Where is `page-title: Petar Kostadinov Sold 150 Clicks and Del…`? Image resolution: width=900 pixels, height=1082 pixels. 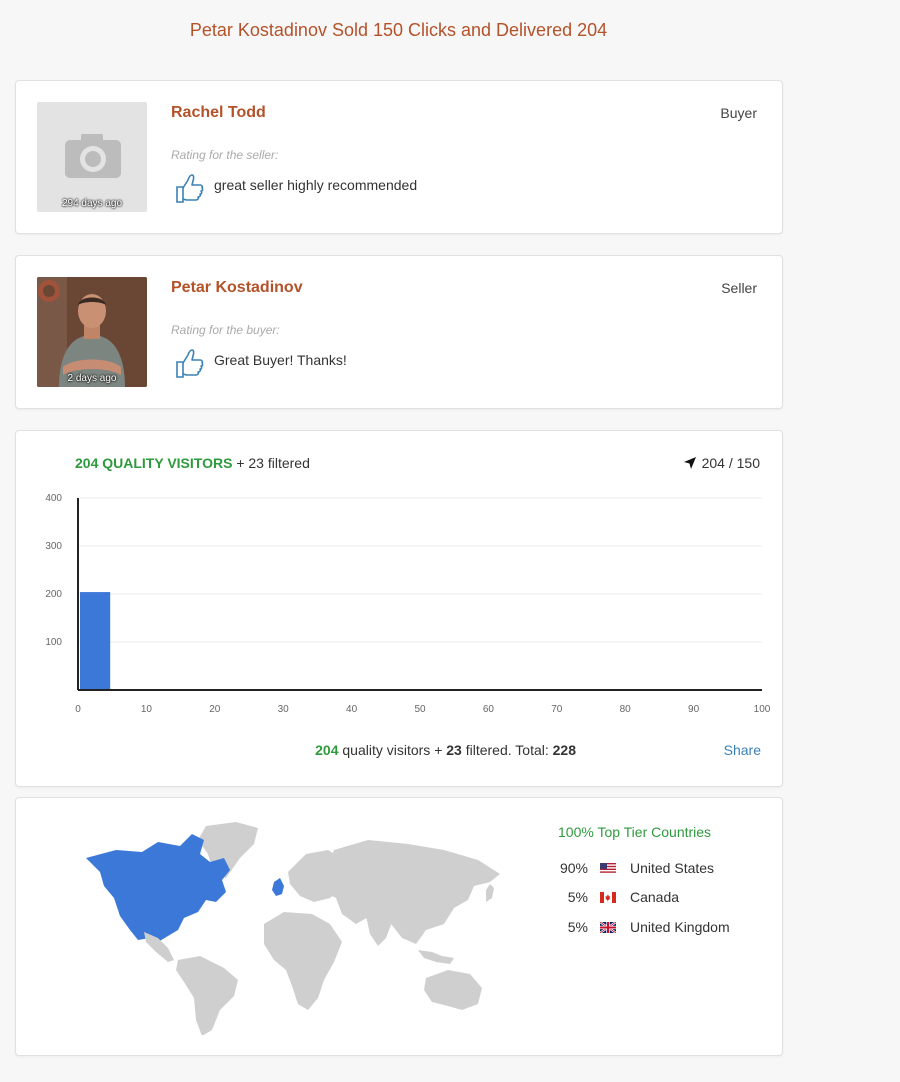
page-title: Petar Kostadinov Sold 150 Clicks and Del… is located at coordinates (398, 30).